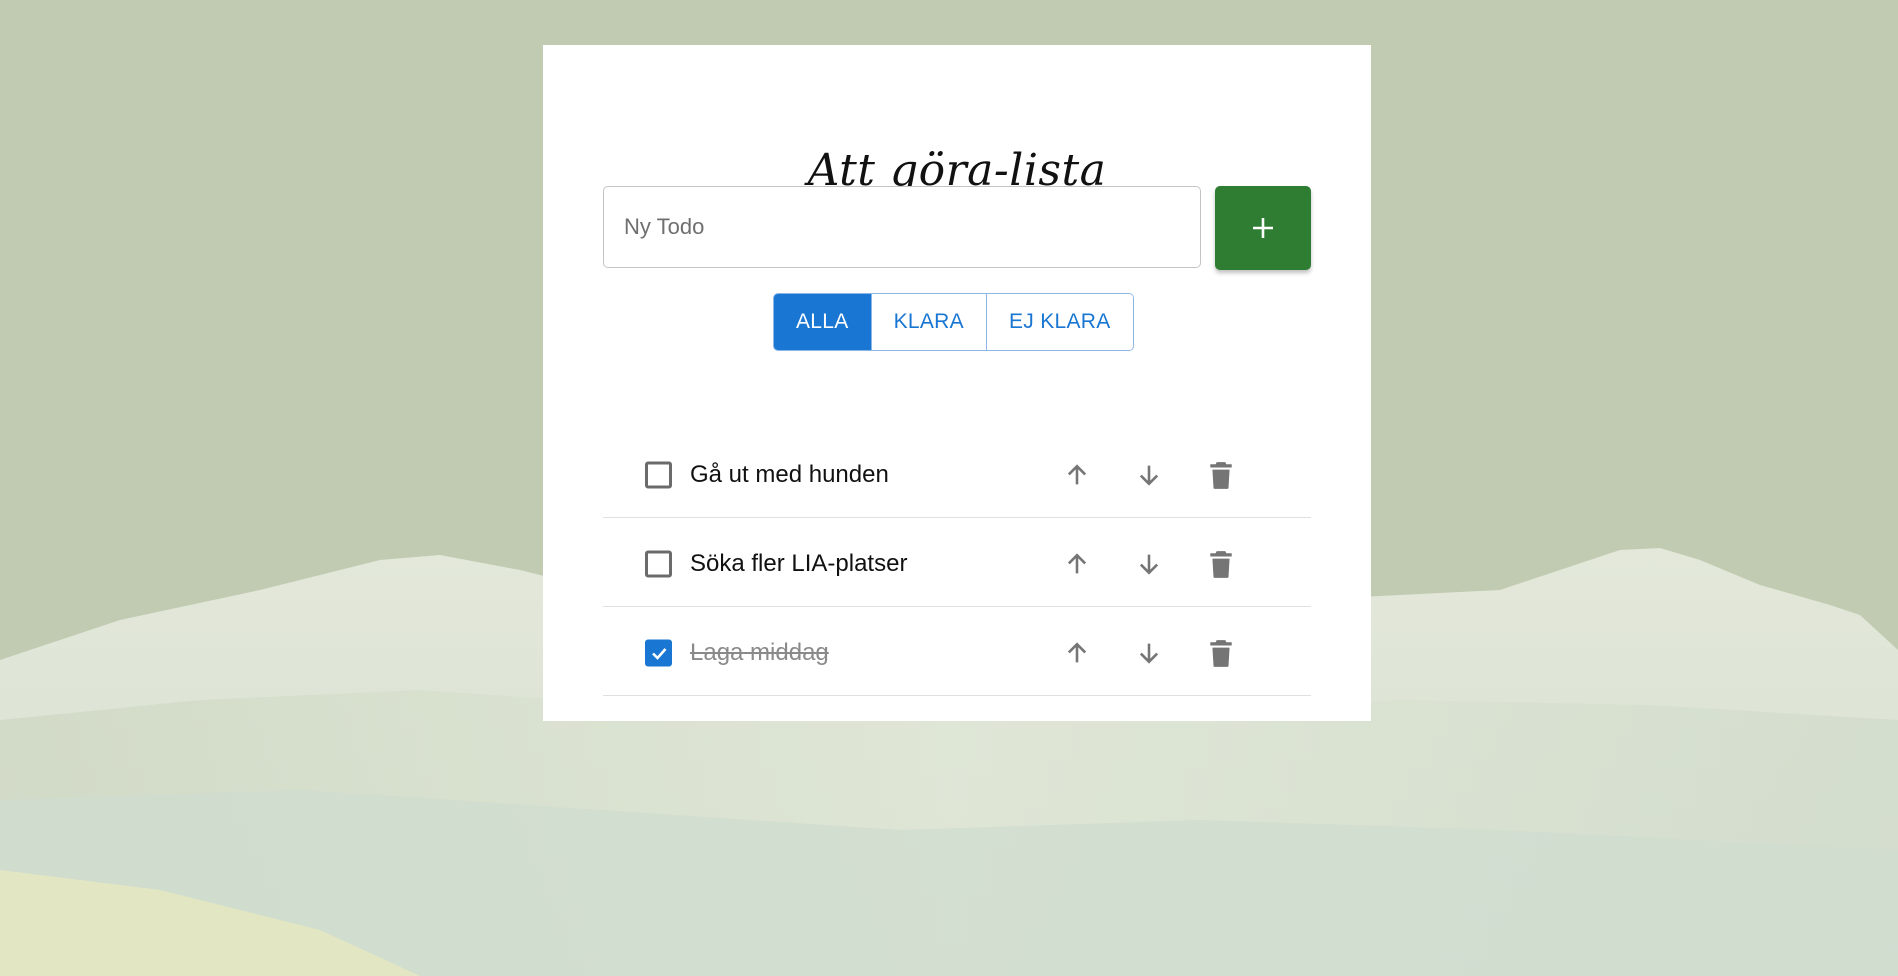 Image resolution: width=1898 pixels, height=976 pixels. Describe the element at coordinates (902, 227) in the screenshot. I see `new-todo-input` at that location.